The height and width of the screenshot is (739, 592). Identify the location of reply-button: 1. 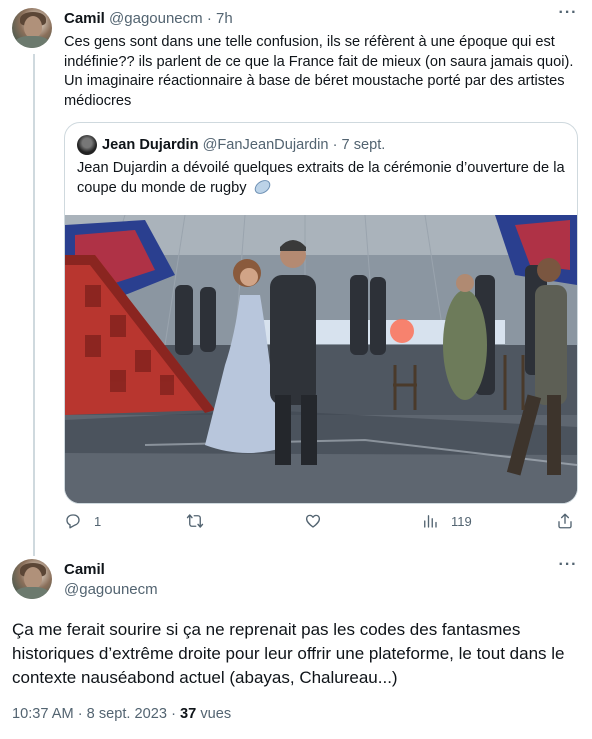
(82, 521).